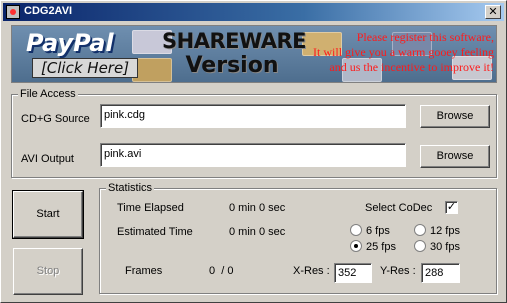  Describe the element at coordinates (378, 231) in the screenshot. I see `fps-label-6: 6 fps` at that location.